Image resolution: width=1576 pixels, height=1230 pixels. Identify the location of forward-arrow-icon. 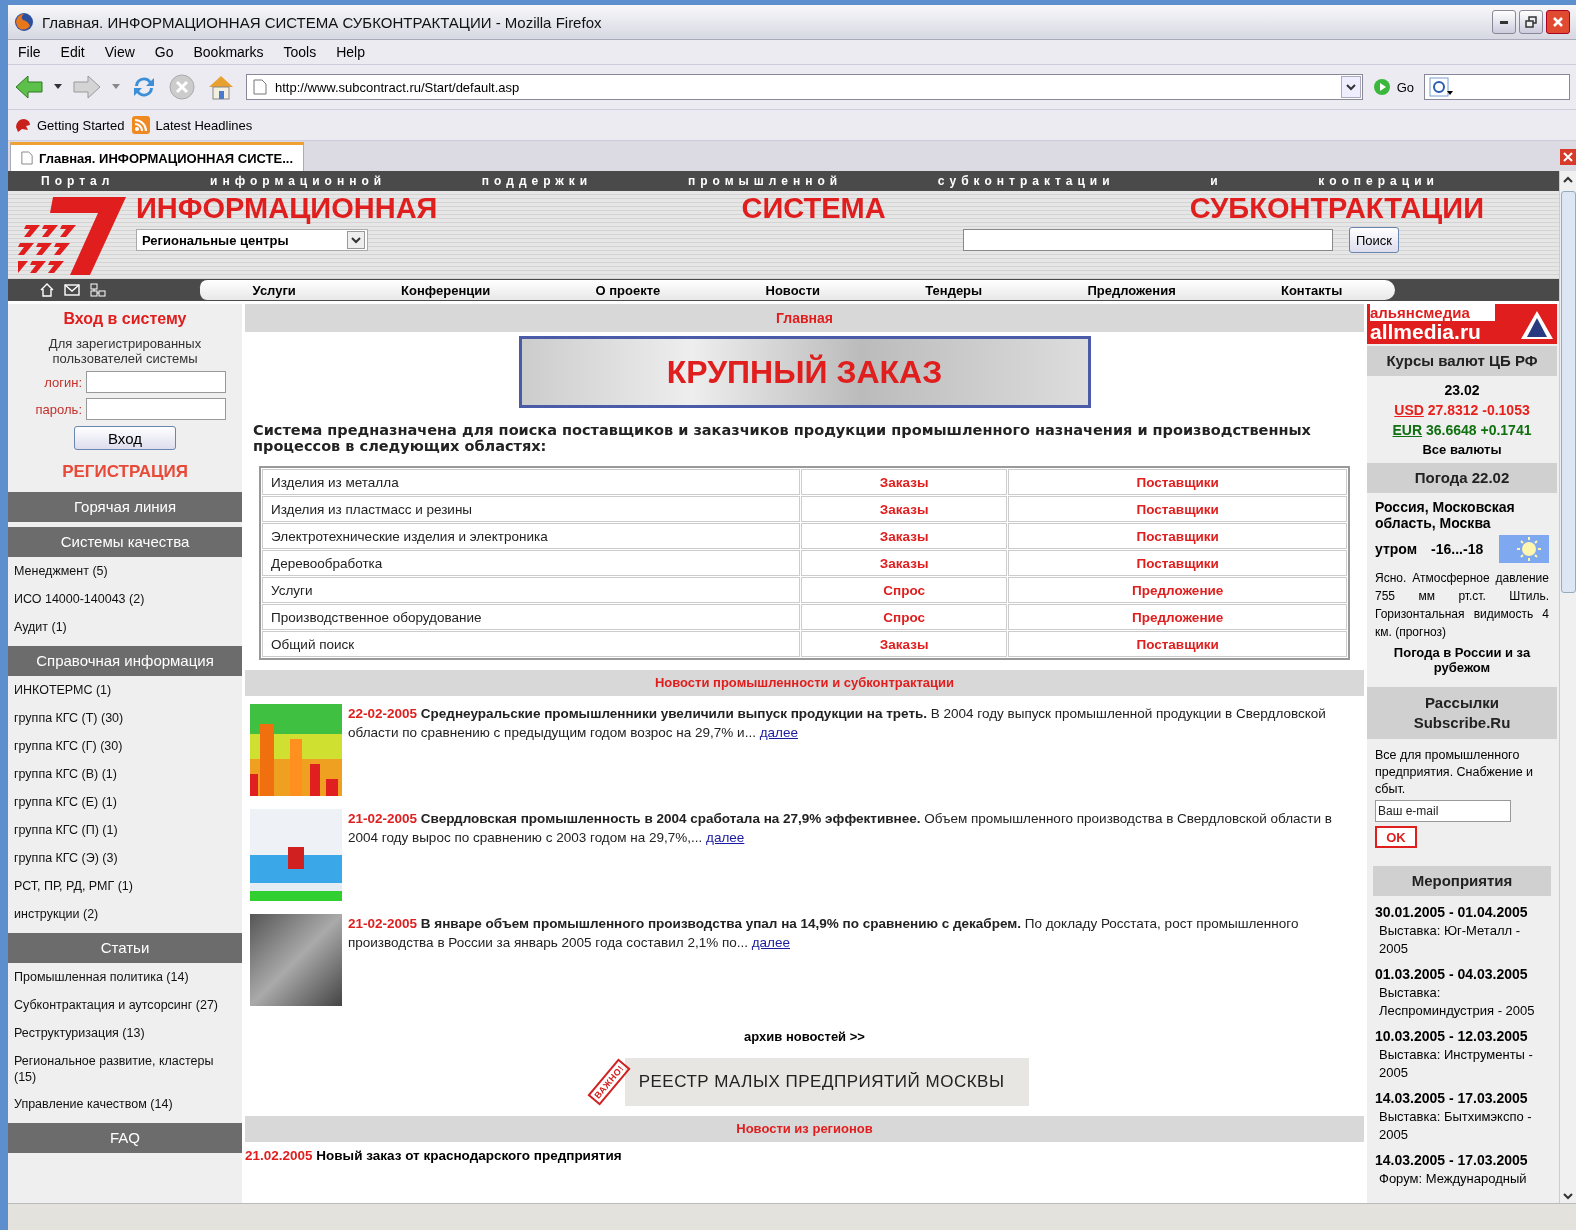
(87, 87).